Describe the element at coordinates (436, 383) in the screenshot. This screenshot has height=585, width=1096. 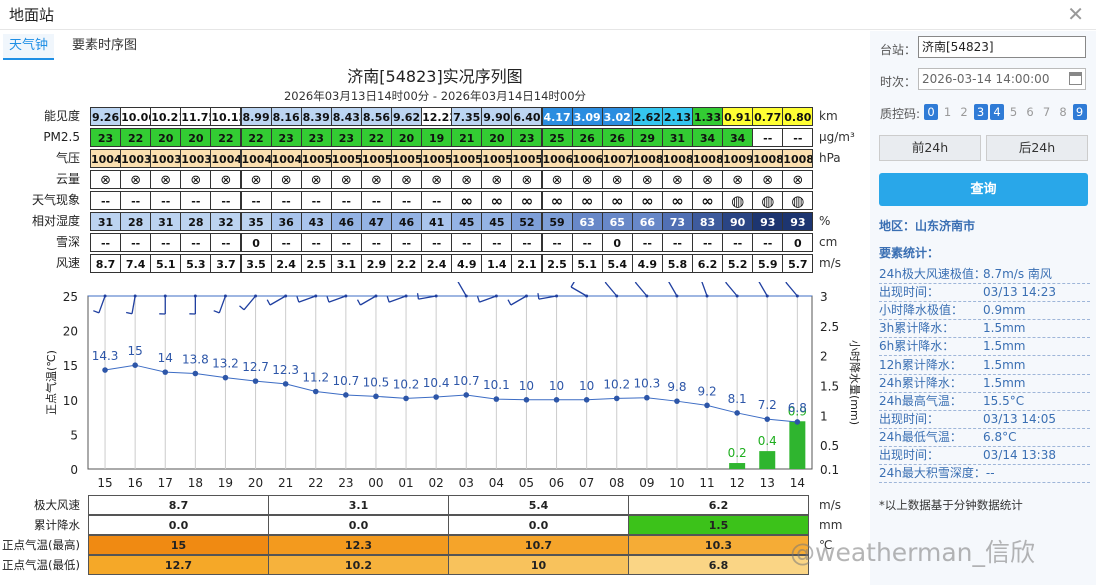
I see `temperature-label: 10.4` at that location.